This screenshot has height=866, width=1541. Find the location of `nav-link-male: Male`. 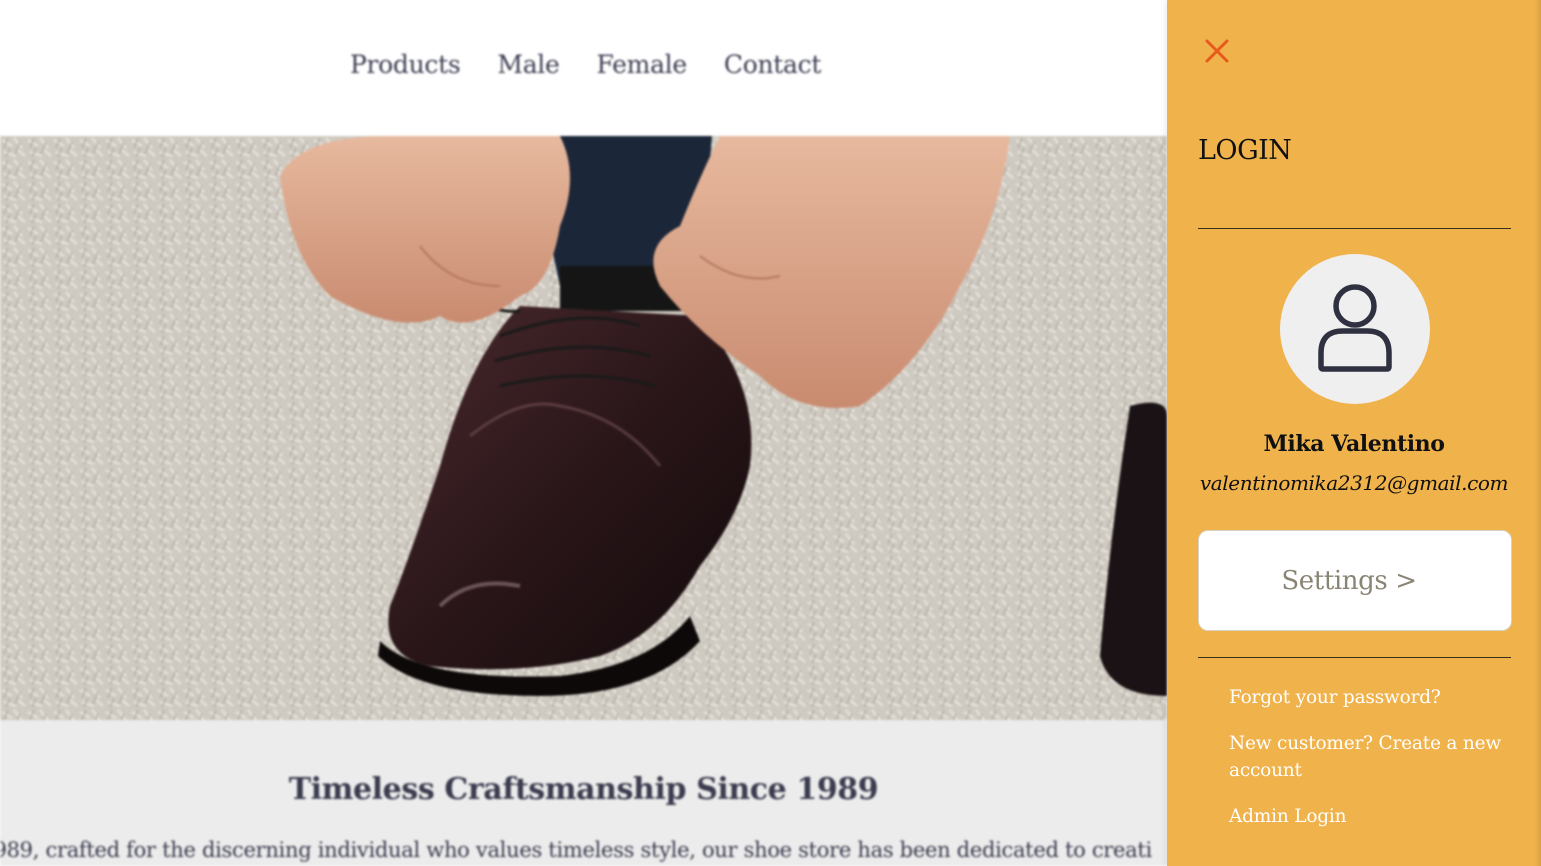

nav-link-male: Male is located at coordinates (528, 64).